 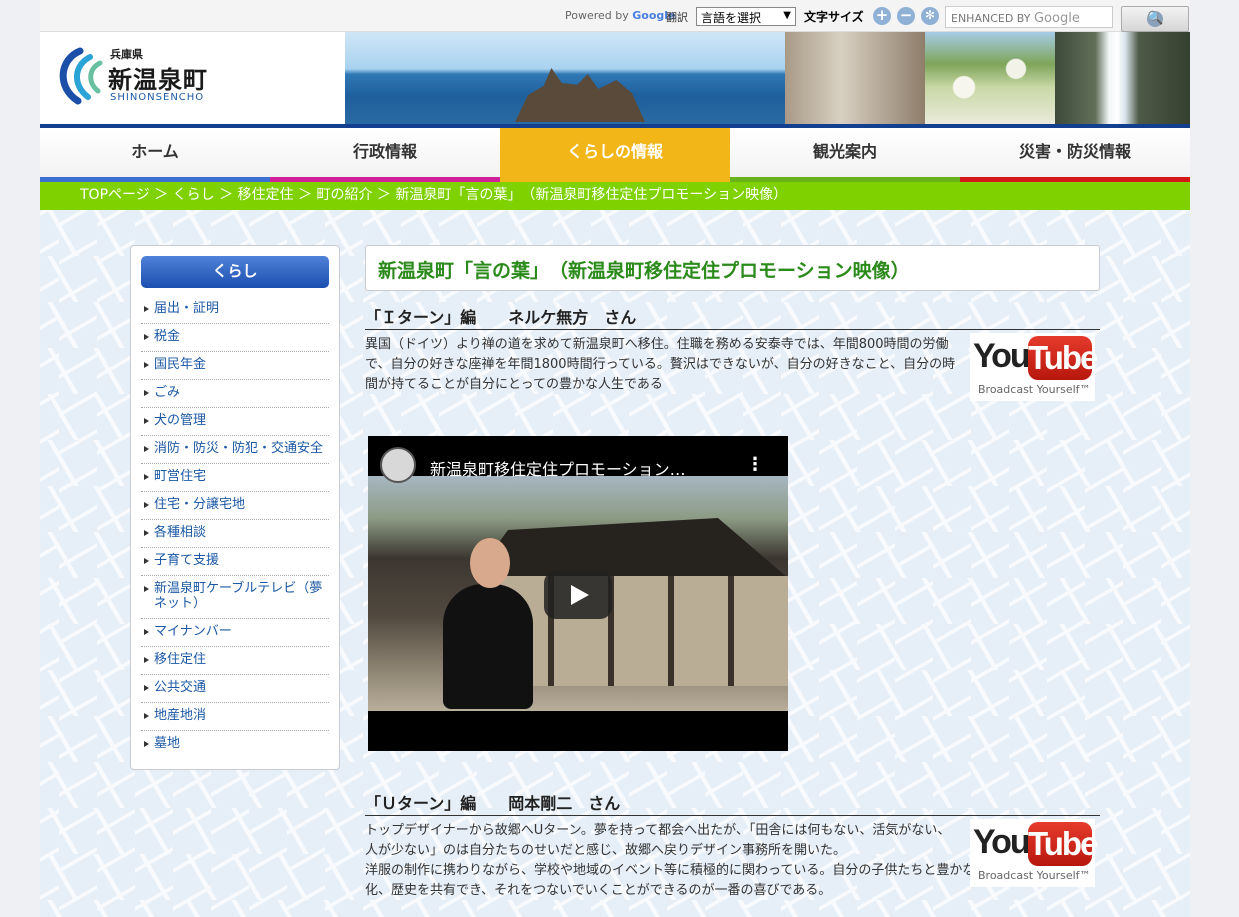 I want to click on temple-wall, so click(x=638, y=631).